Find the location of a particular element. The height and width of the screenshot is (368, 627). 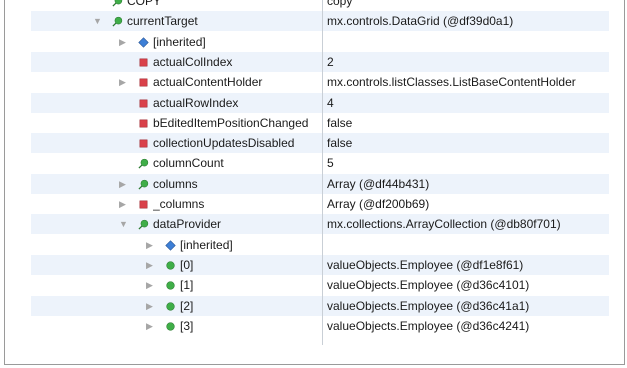

variable-name: currentTarget is located at coordinates (162, 21).